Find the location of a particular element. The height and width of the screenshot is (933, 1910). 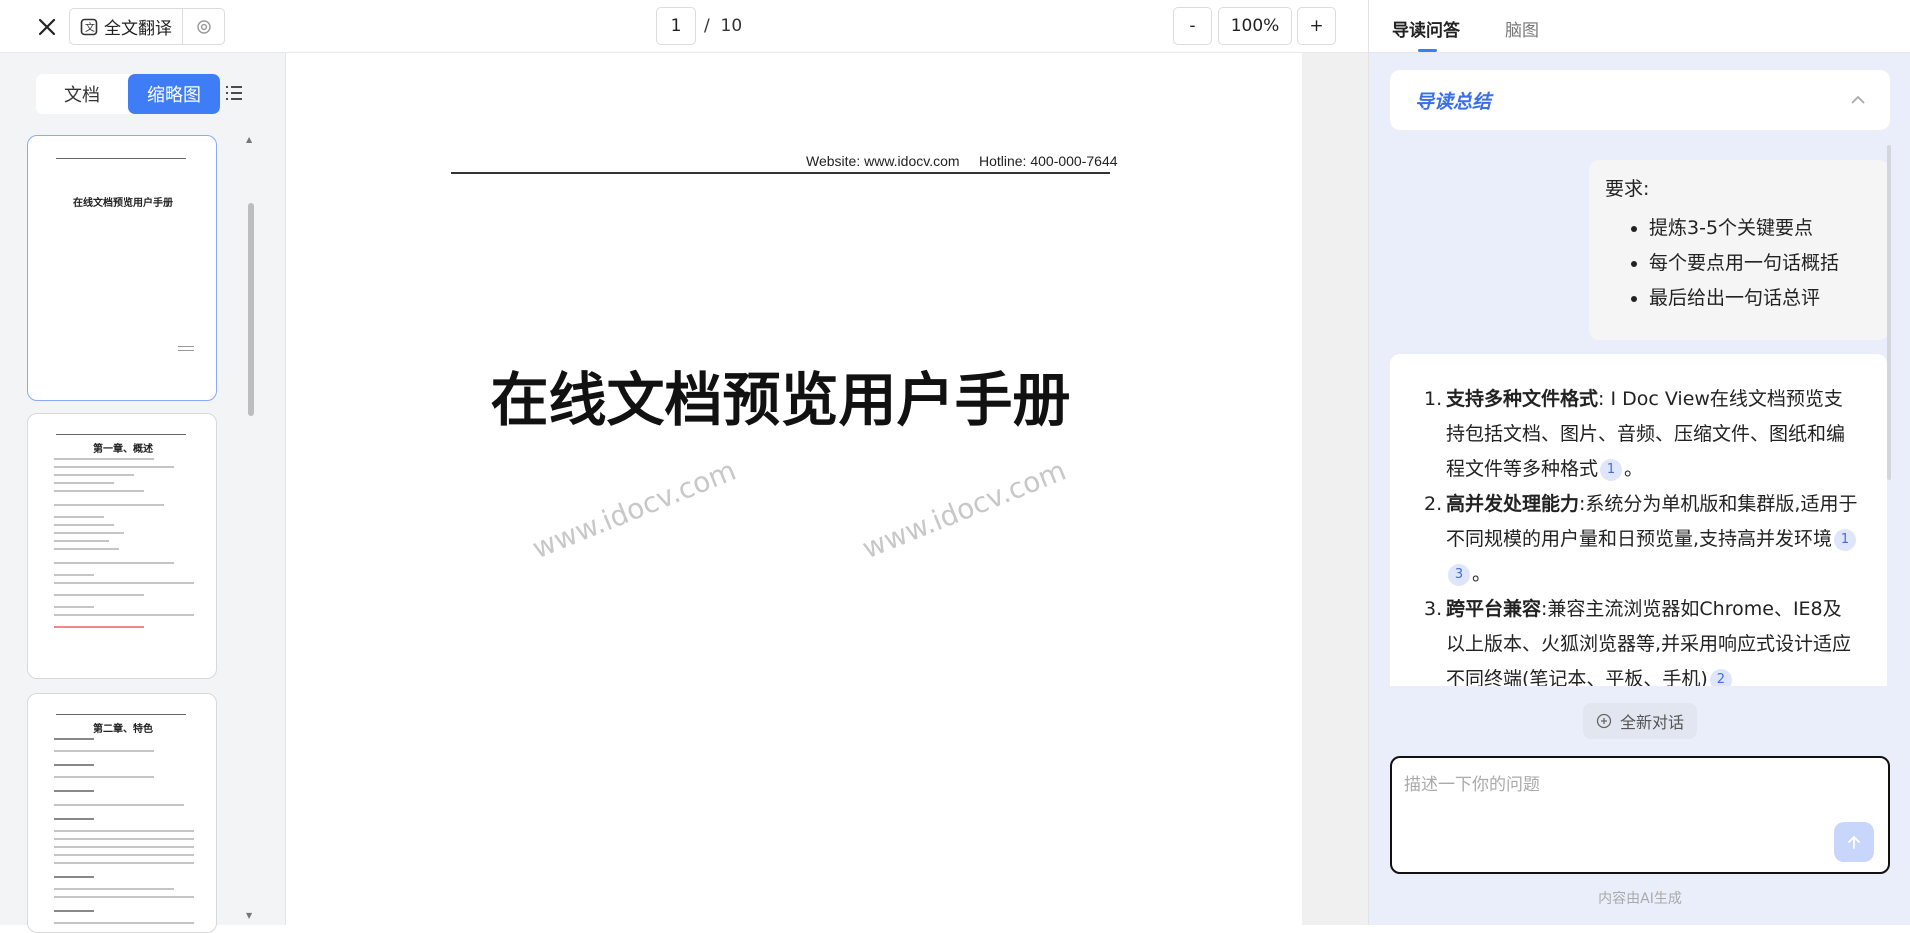

top-toolbar: 文 全文翻译 1 / 10 - 100% + is located at coordinates (684, 26).